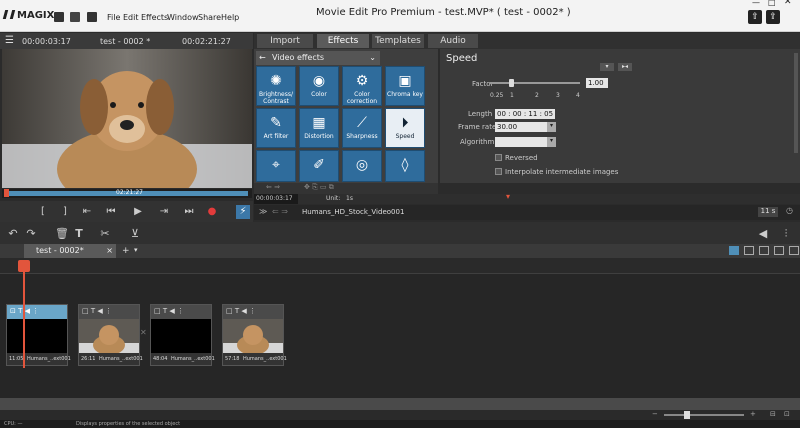 This screenshot has width=800, height=428. Describe the element at coordinates (87, 212) in the screenshot. I see `go-start-icon: ⇤` at that location.